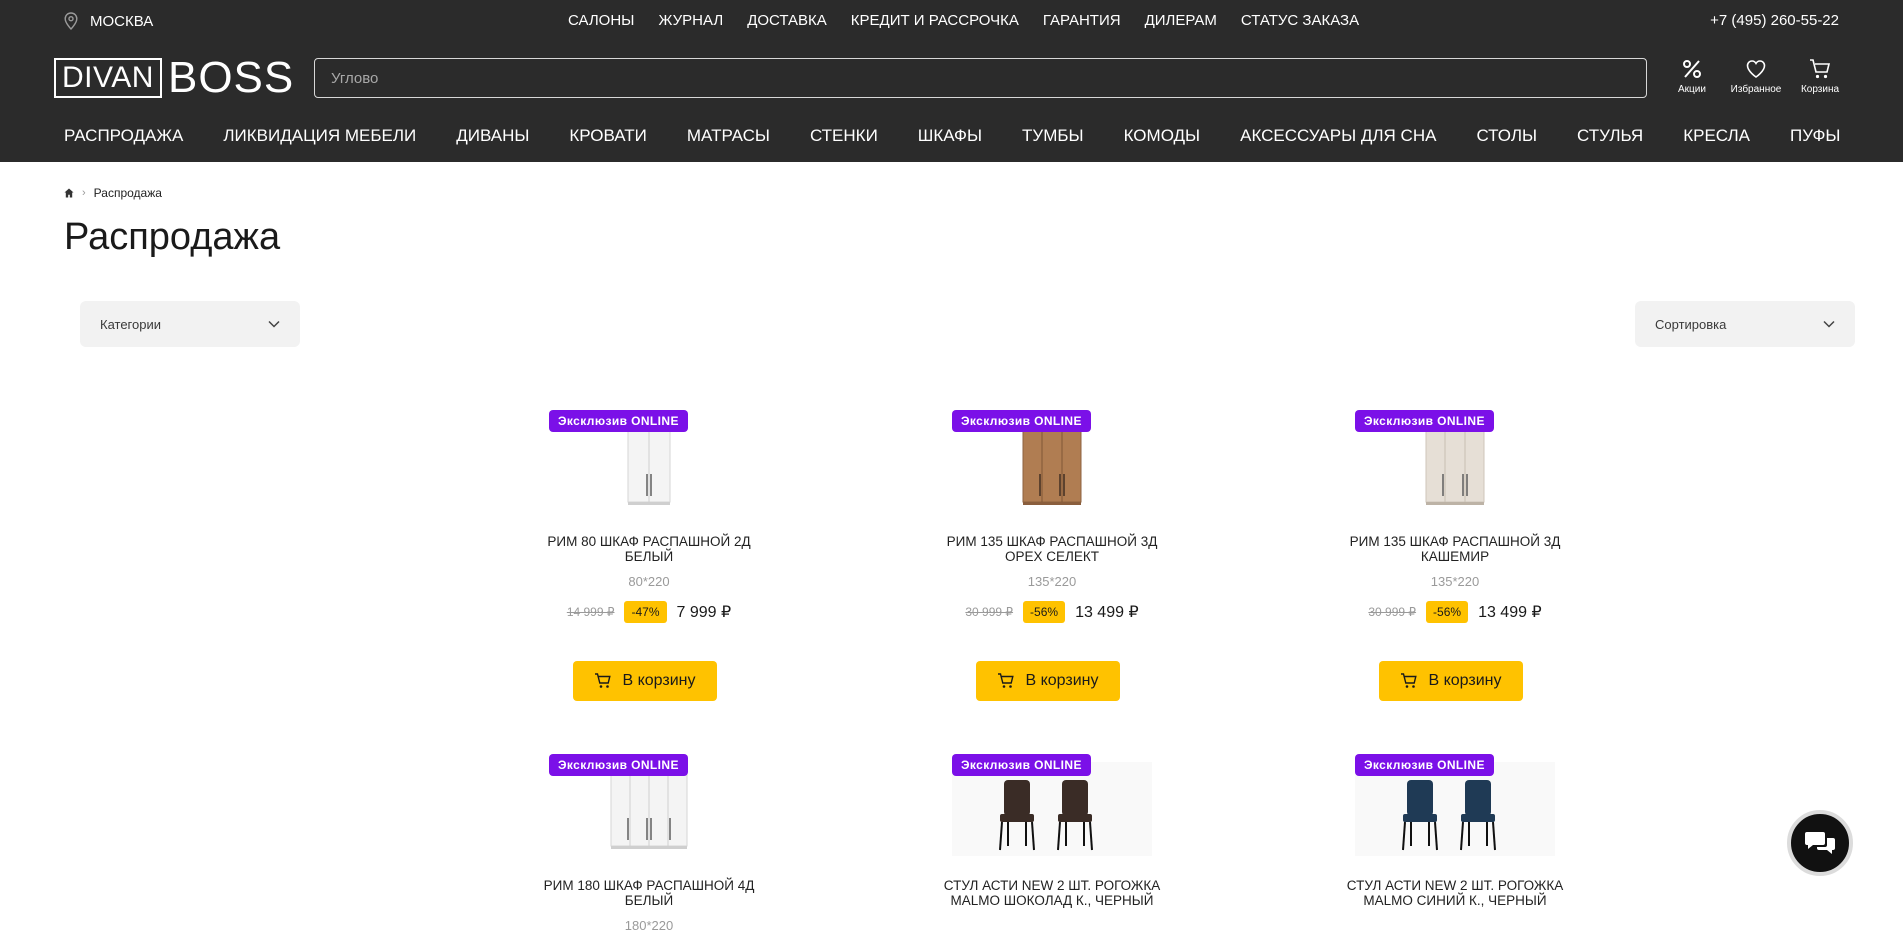  I want to click on promo-label: Акции, so click(1692, 89).